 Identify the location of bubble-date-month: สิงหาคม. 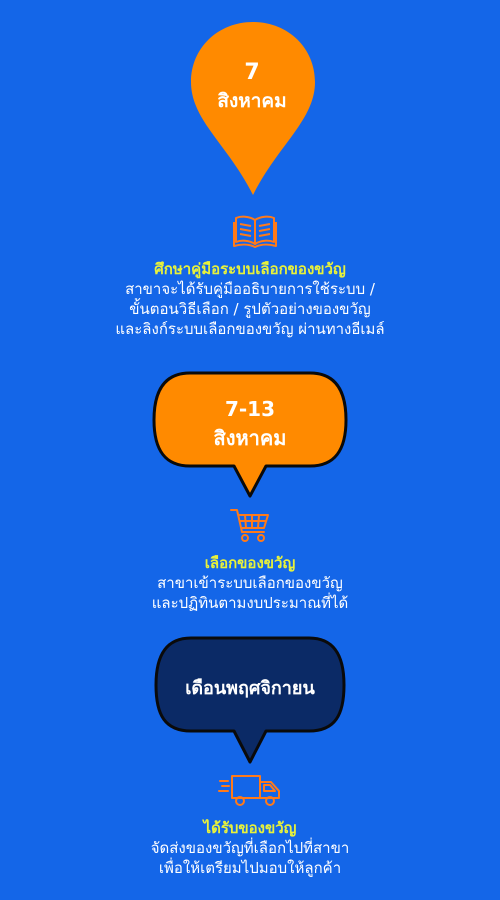
(250, 438).